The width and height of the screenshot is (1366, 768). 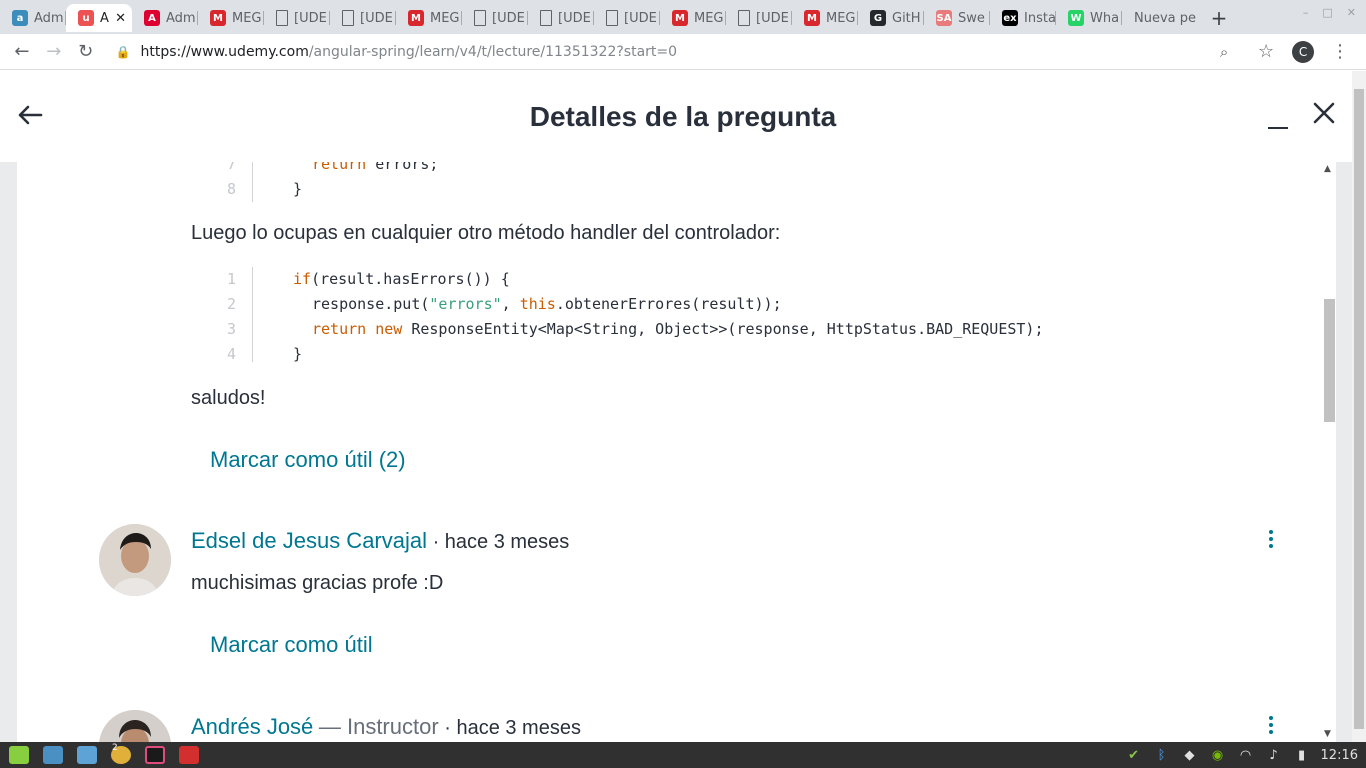 I want to click on minimize-icon, so click(x=1278, y=115).